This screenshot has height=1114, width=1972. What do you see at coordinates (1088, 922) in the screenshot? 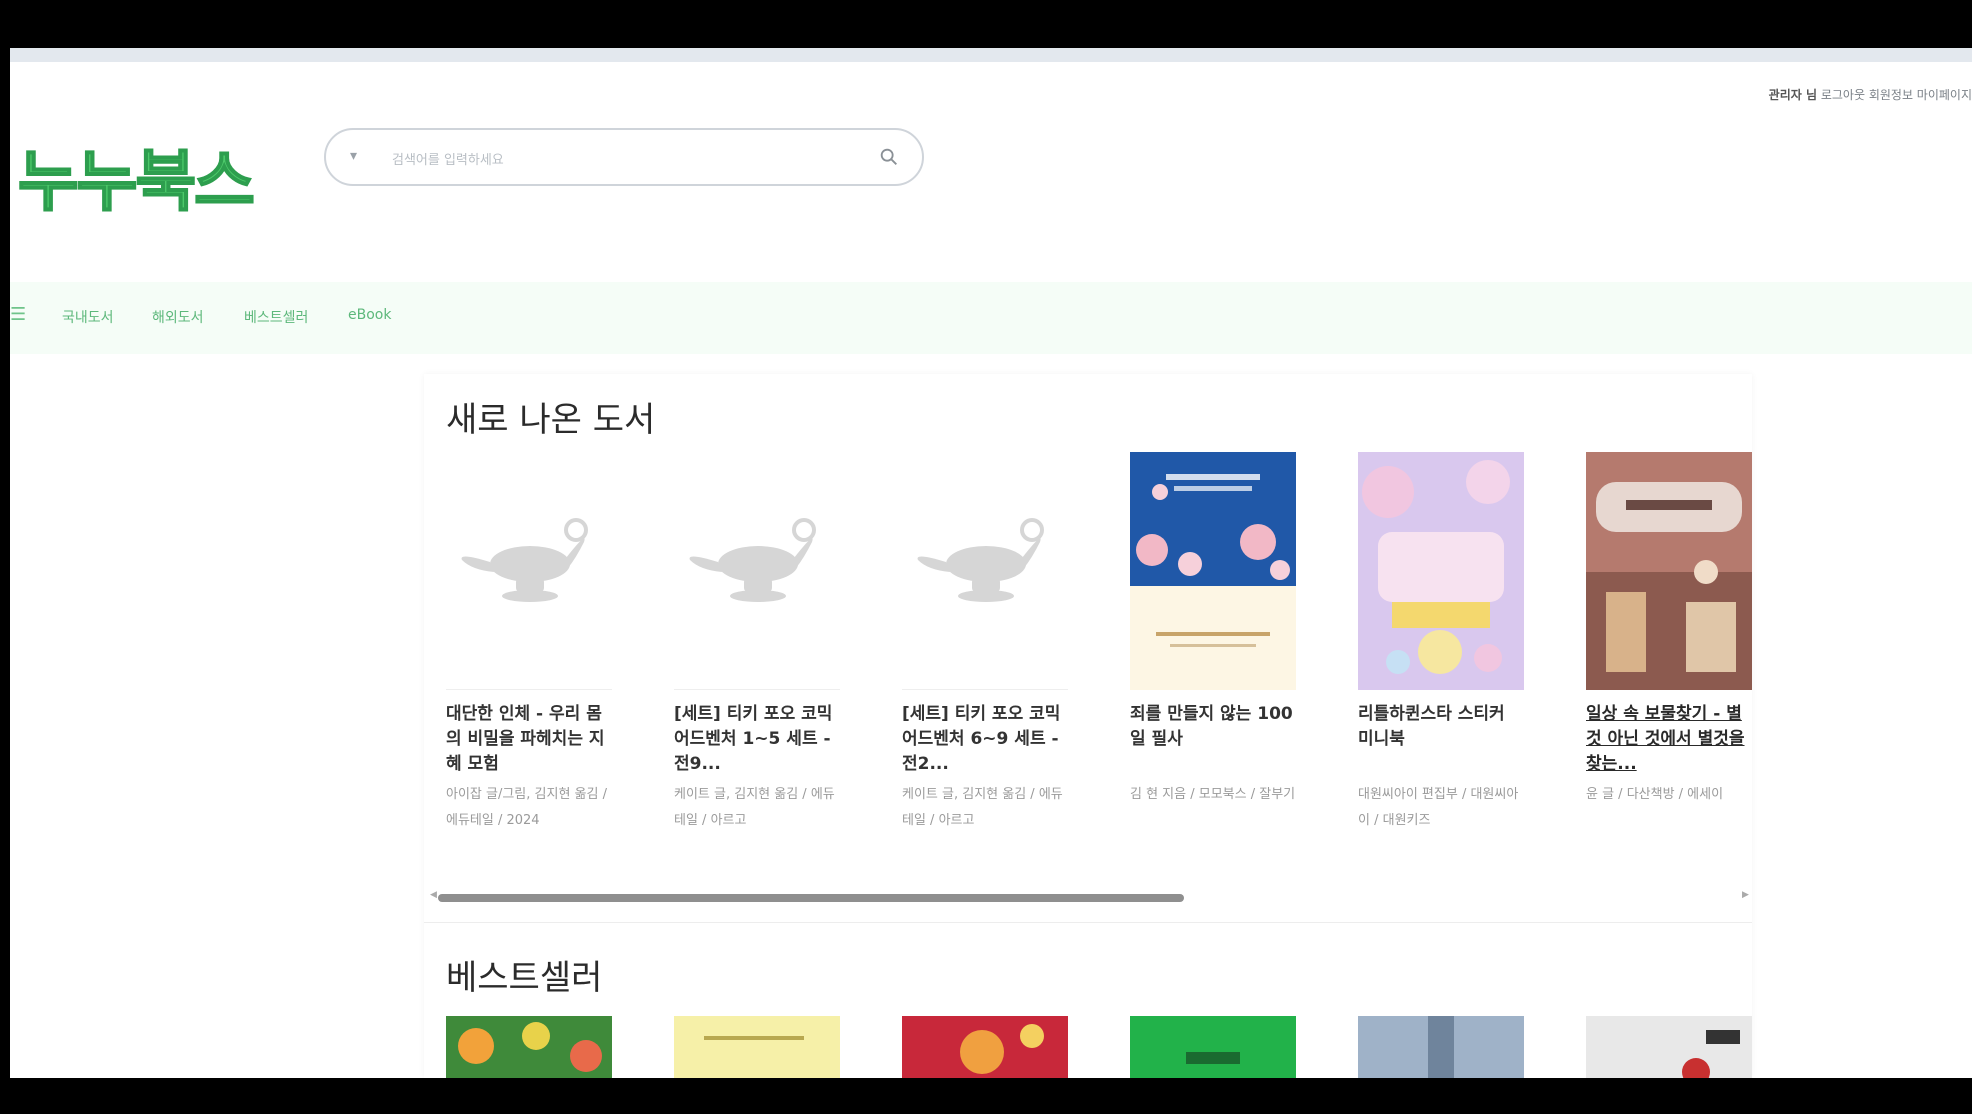
I see `section-divider` at bounding box center [1088, 922].